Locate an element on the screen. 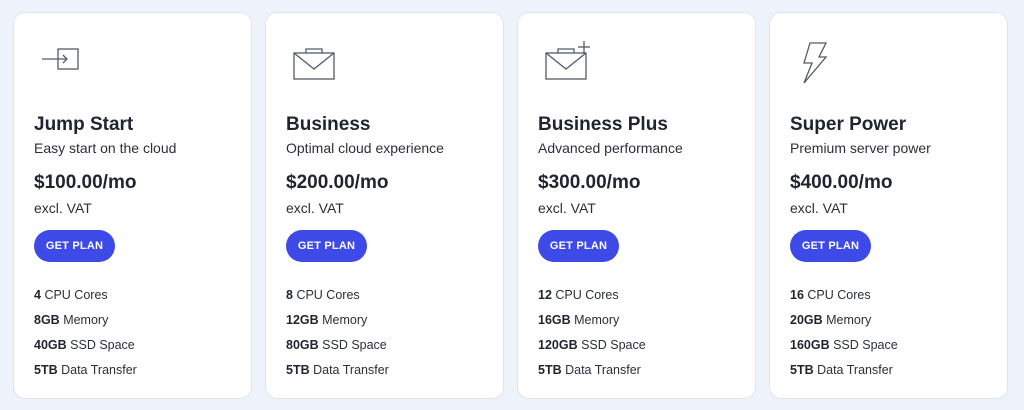 This screenshot has height=410, width=1024. plan-name: Jump Start is located at coordinates (84, 124).